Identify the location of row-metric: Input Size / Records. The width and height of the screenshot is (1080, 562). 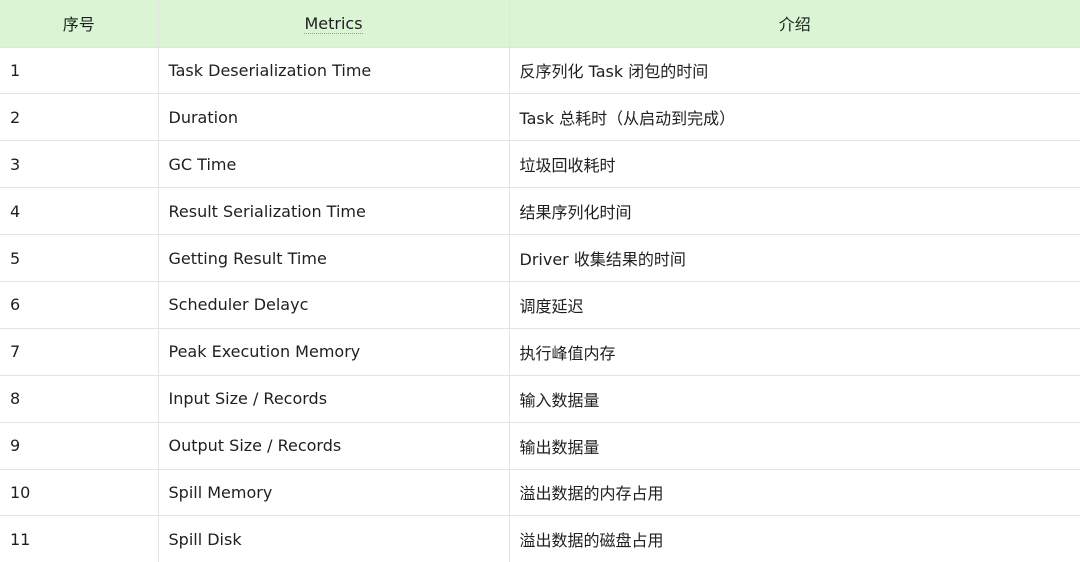
(334, 399).